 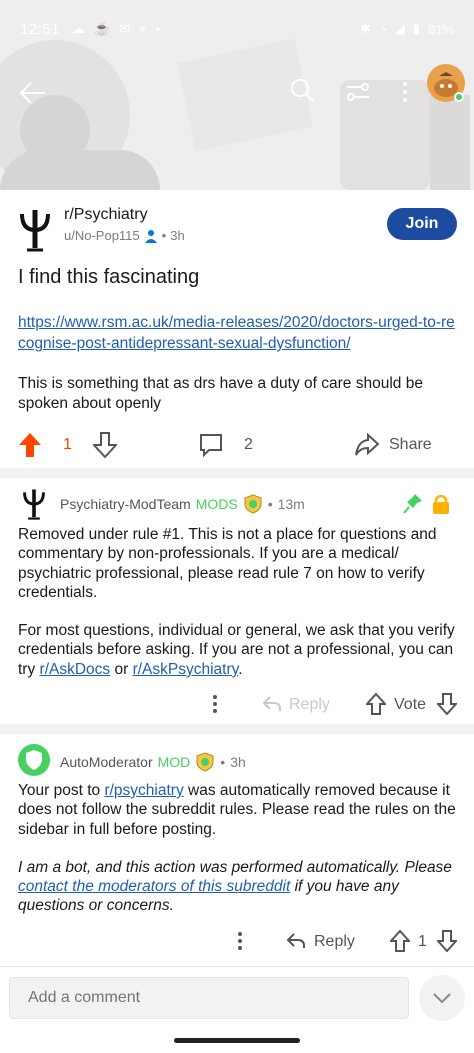 What do you see at coordinates (143, 790) in the screenshot?
I see `subreddit-link: r/psychiatry` at bounding box center [143, 790].